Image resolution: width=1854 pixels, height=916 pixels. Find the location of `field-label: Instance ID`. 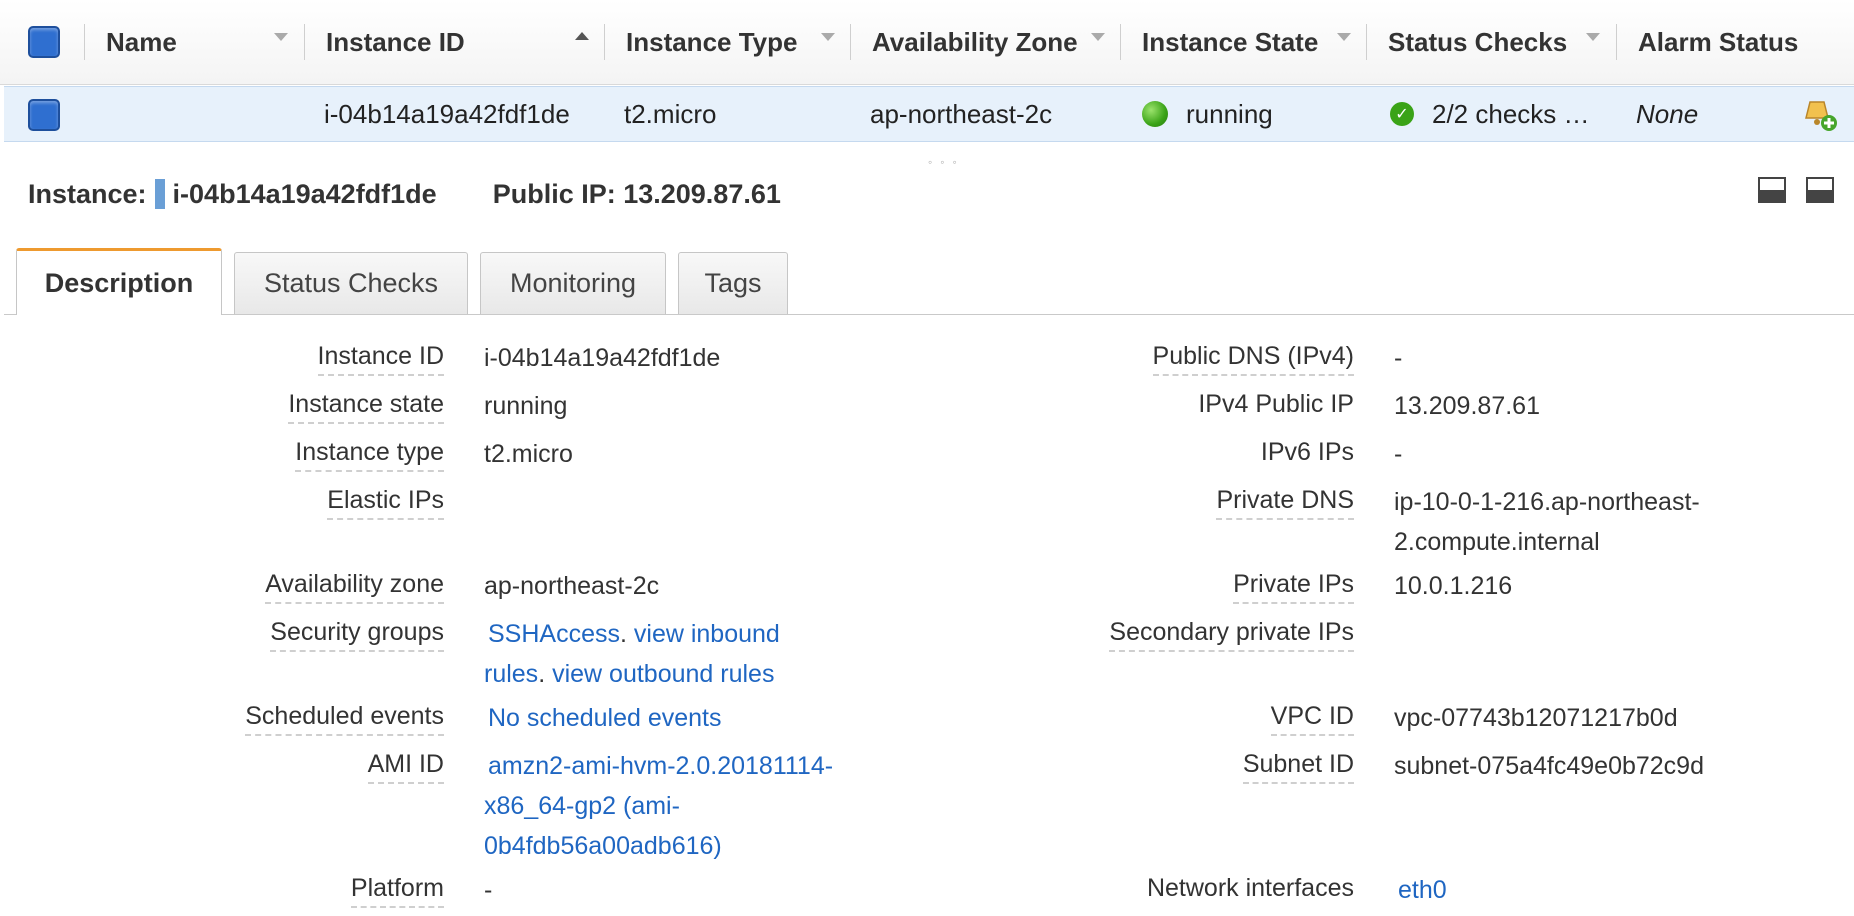

field-label: Instance ID is located at coordinates (380, 359).